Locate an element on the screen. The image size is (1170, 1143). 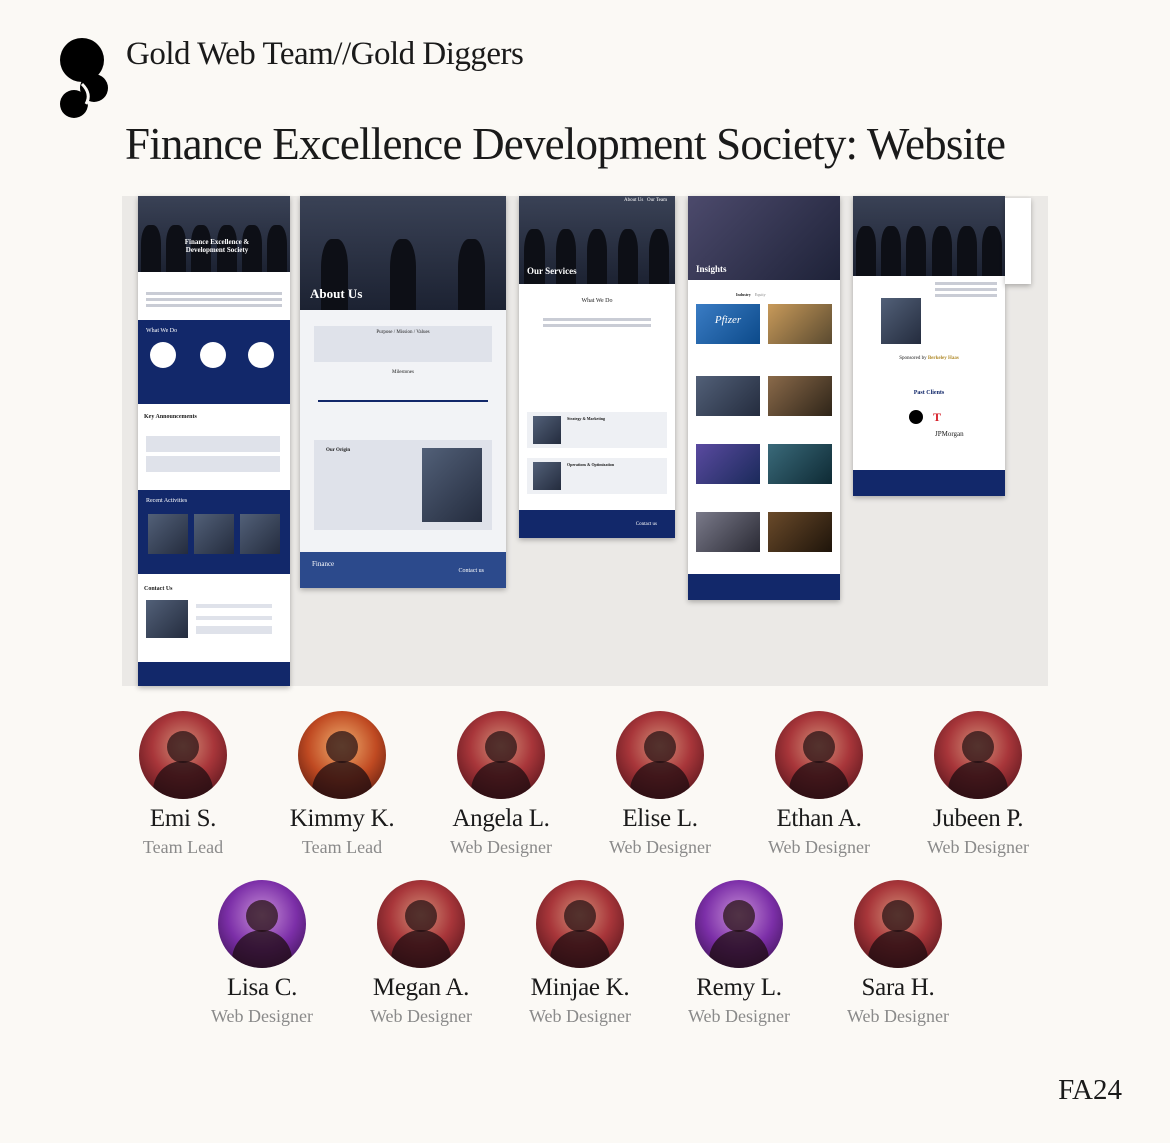
tesla-logo-icon: T is located at coordinates (937, 417).